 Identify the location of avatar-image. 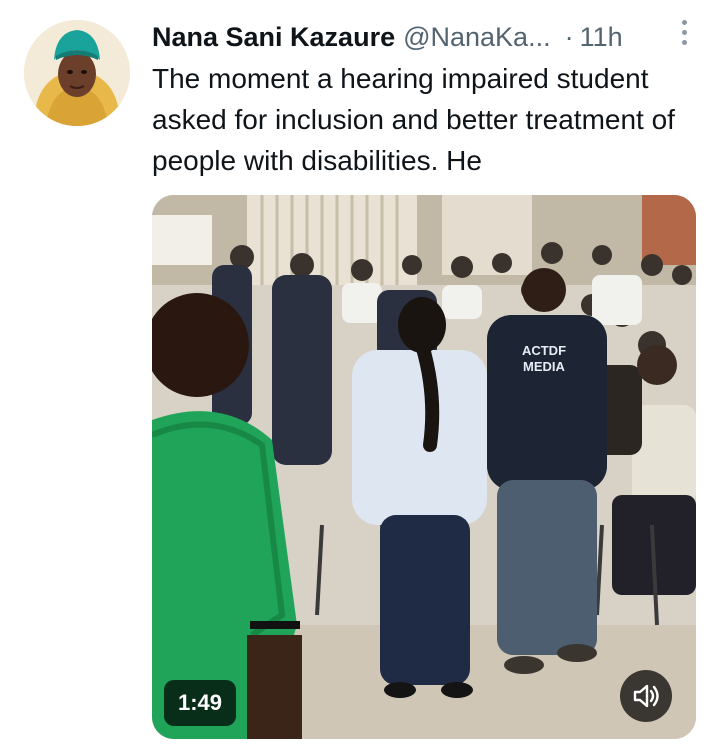
(77, 73).